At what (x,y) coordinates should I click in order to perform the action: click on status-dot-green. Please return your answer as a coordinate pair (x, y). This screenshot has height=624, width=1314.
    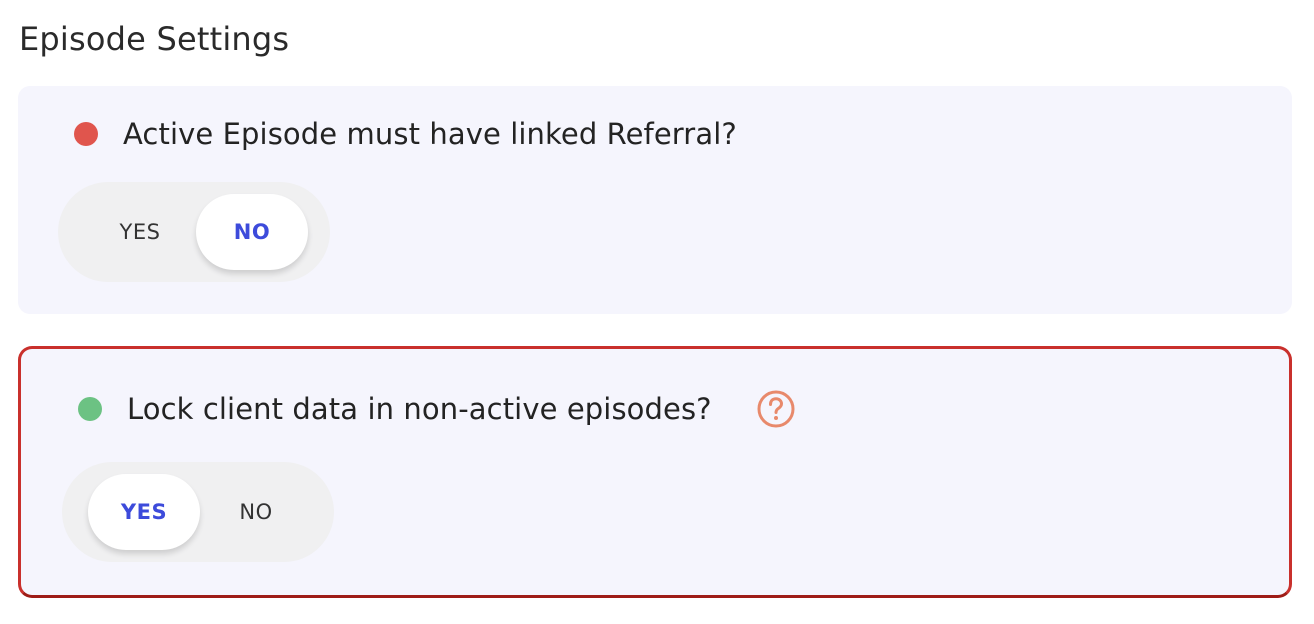
    Looking at the image, I should click on (90, 409).